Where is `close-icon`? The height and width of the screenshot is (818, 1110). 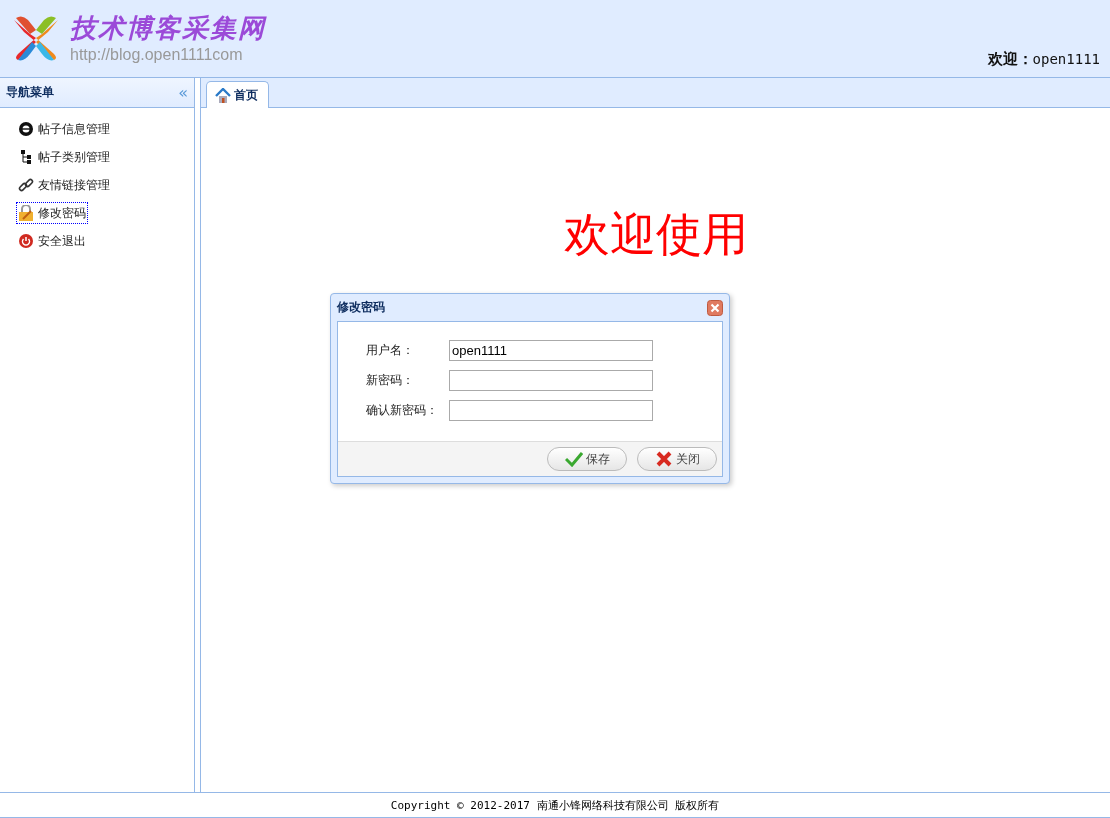 close-icon is located at coordinates (715, 307).